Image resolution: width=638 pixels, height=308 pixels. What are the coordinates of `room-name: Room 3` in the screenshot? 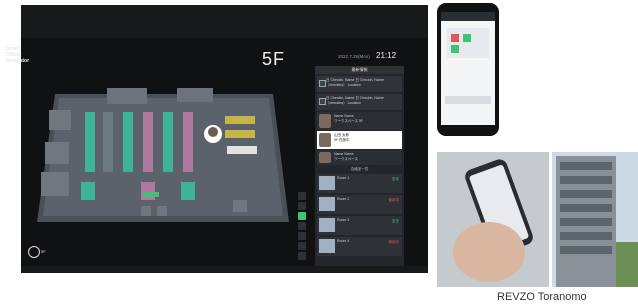 It's located at (343, 220).